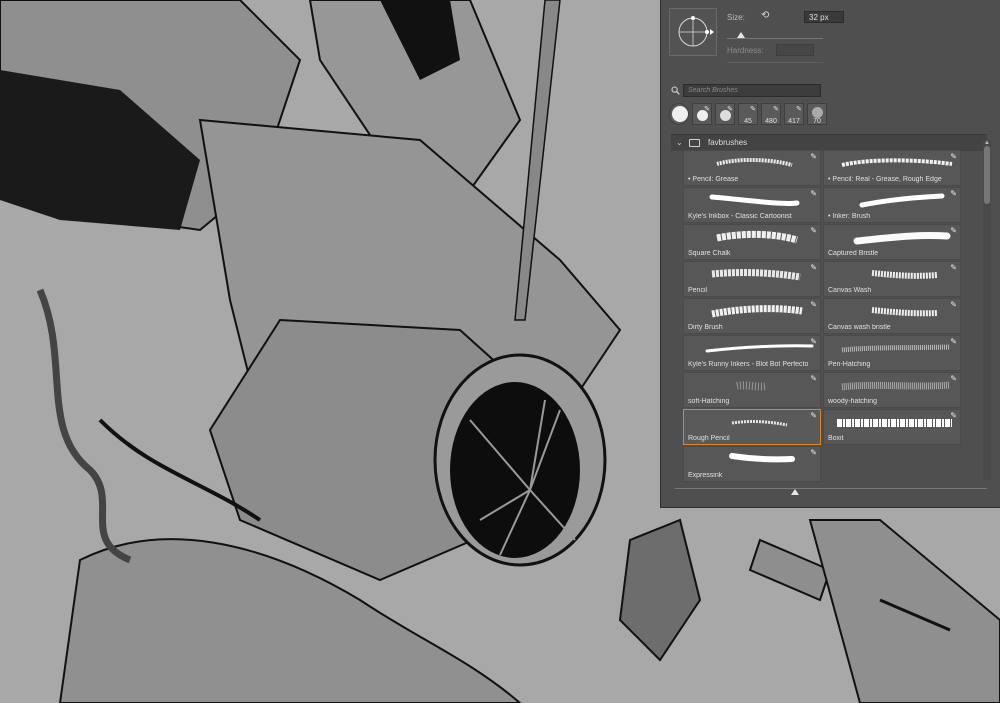 Image resolution: width=1000 pixels, height=703 pixels. What do you see at coordinates (515, 470) in the screenshot?
I see `helmet-visor` at bounding box center [515, 470].